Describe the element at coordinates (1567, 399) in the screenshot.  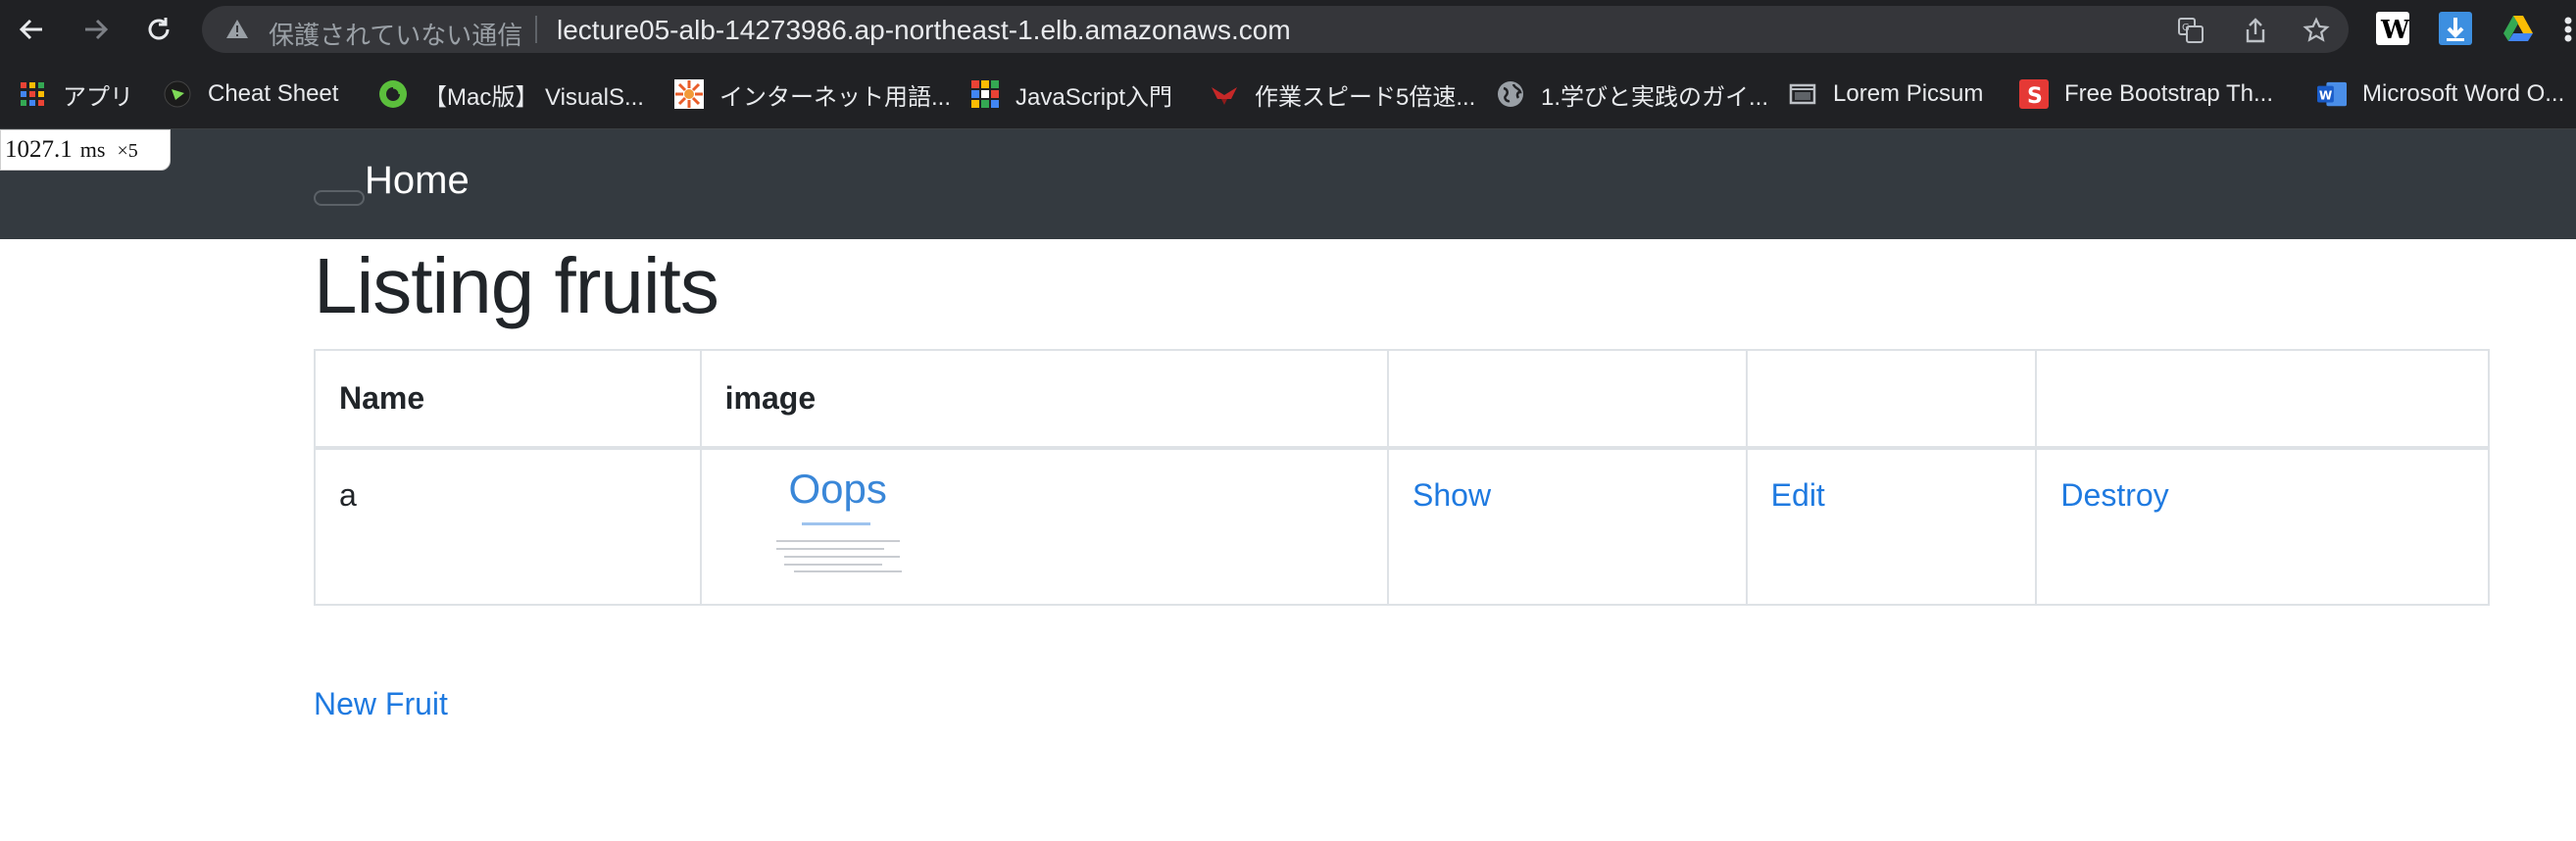
I see `column-header-show` at that location.